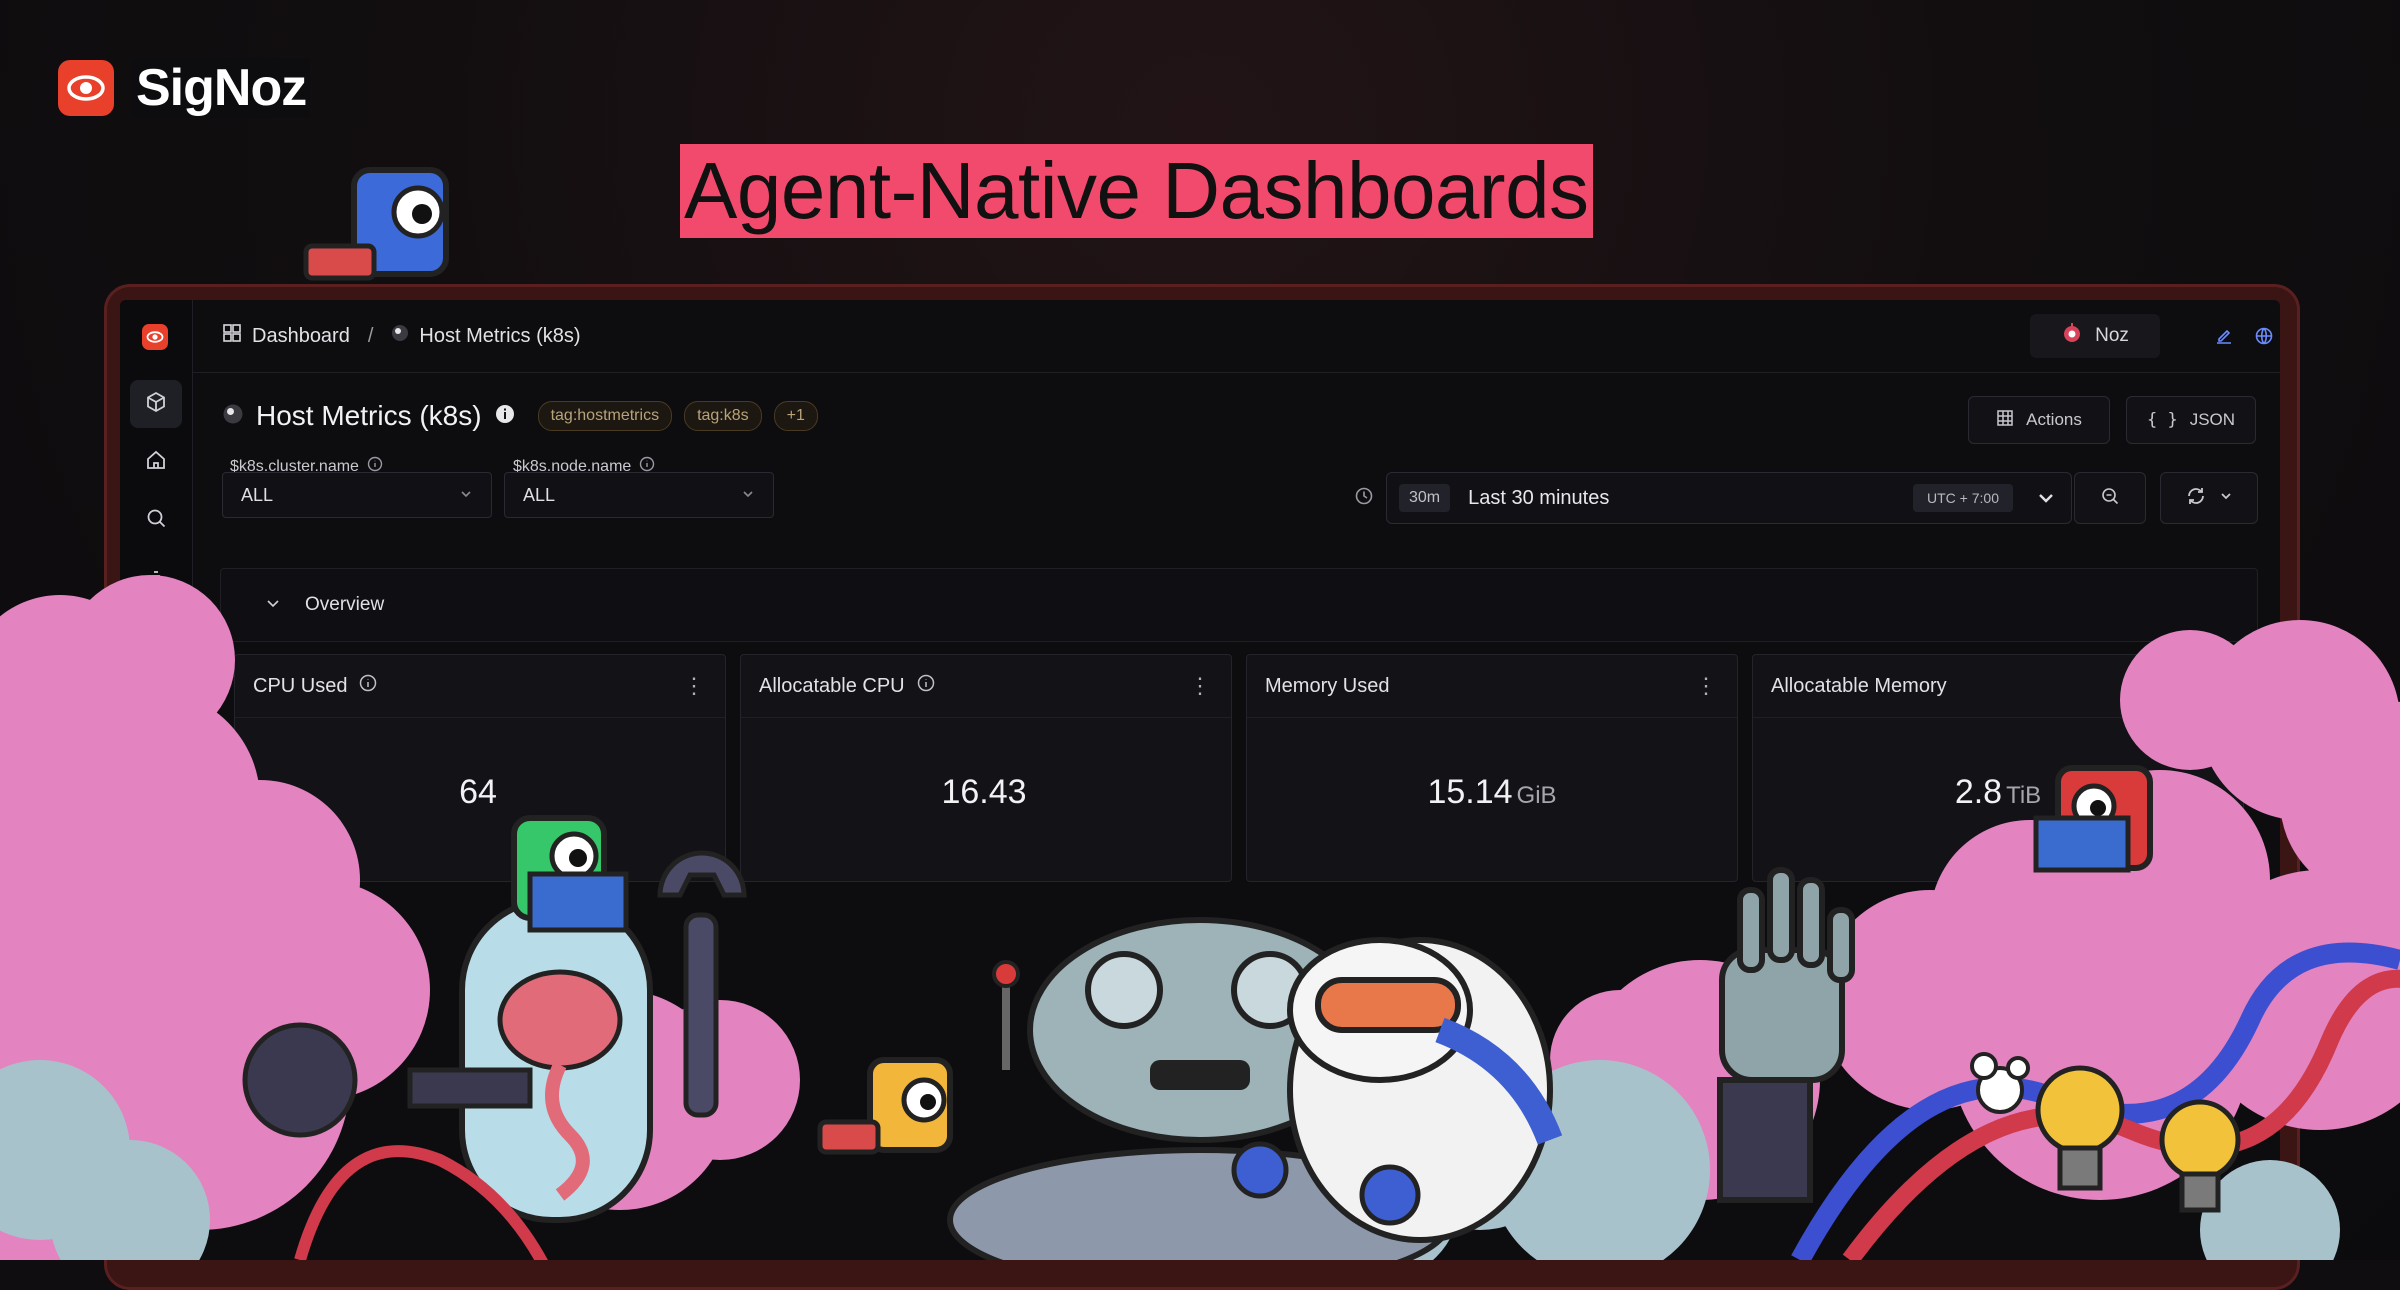 This screenshot has height=1290, width=2400. Describe the element at coordinates (86, 88) in the screenshot. I see `eye-icon` at that location.